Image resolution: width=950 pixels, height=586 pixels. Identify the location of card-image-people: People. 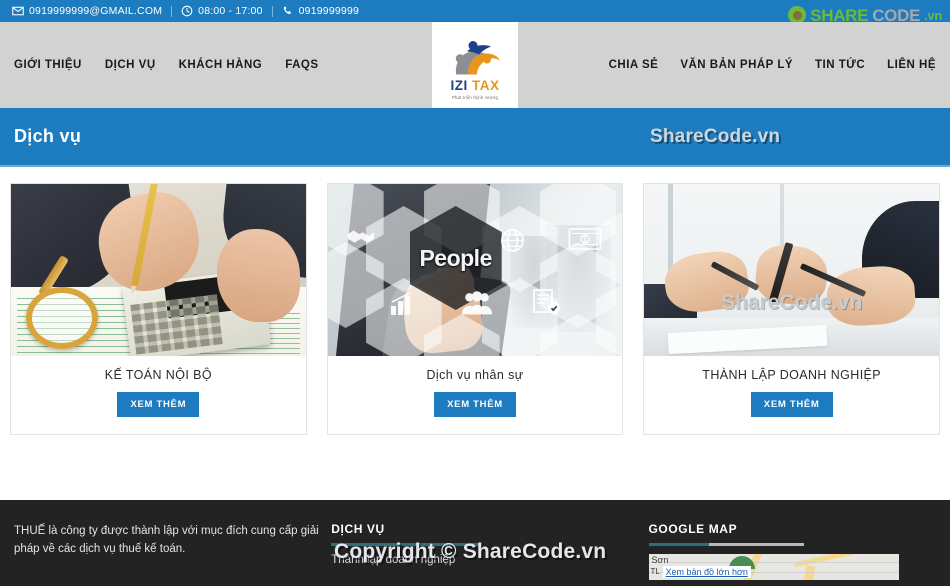
(475, 270).